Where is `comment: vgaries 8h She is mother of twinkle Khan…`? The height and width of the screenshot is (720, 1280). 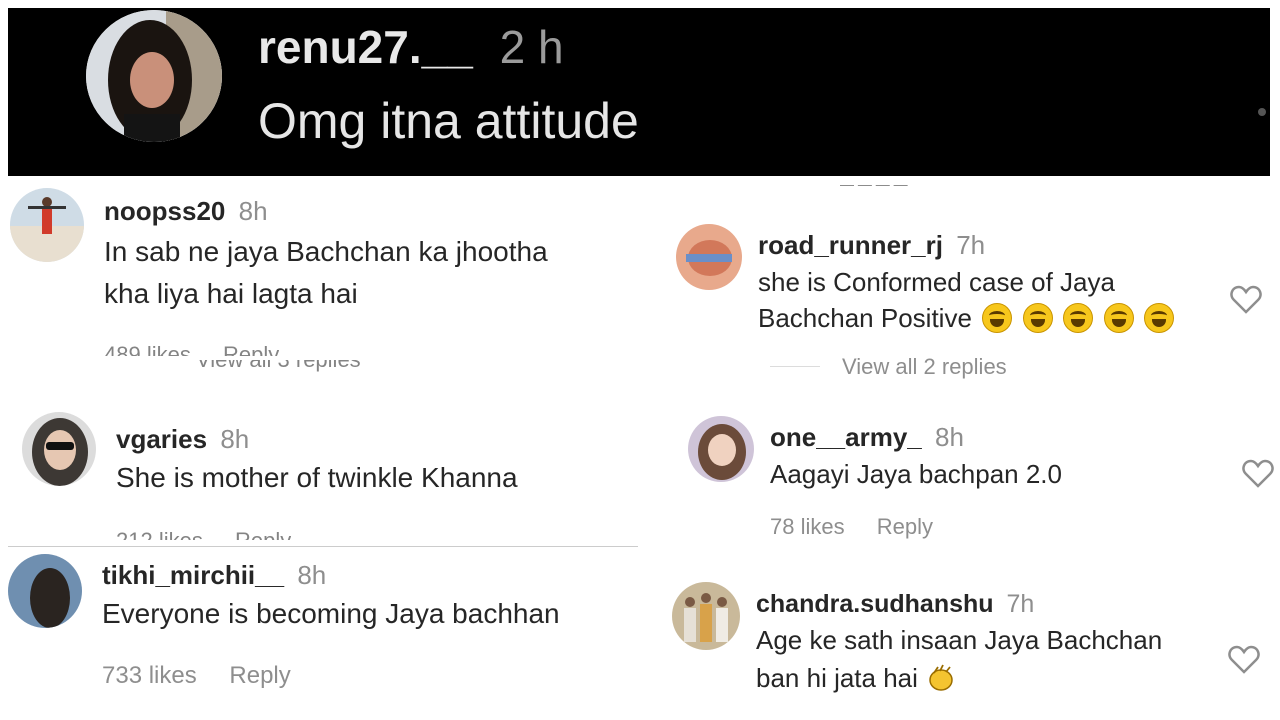 comment: vgaries 8h She is mother of twinkle Khan… is located at coordinates (320, 474).